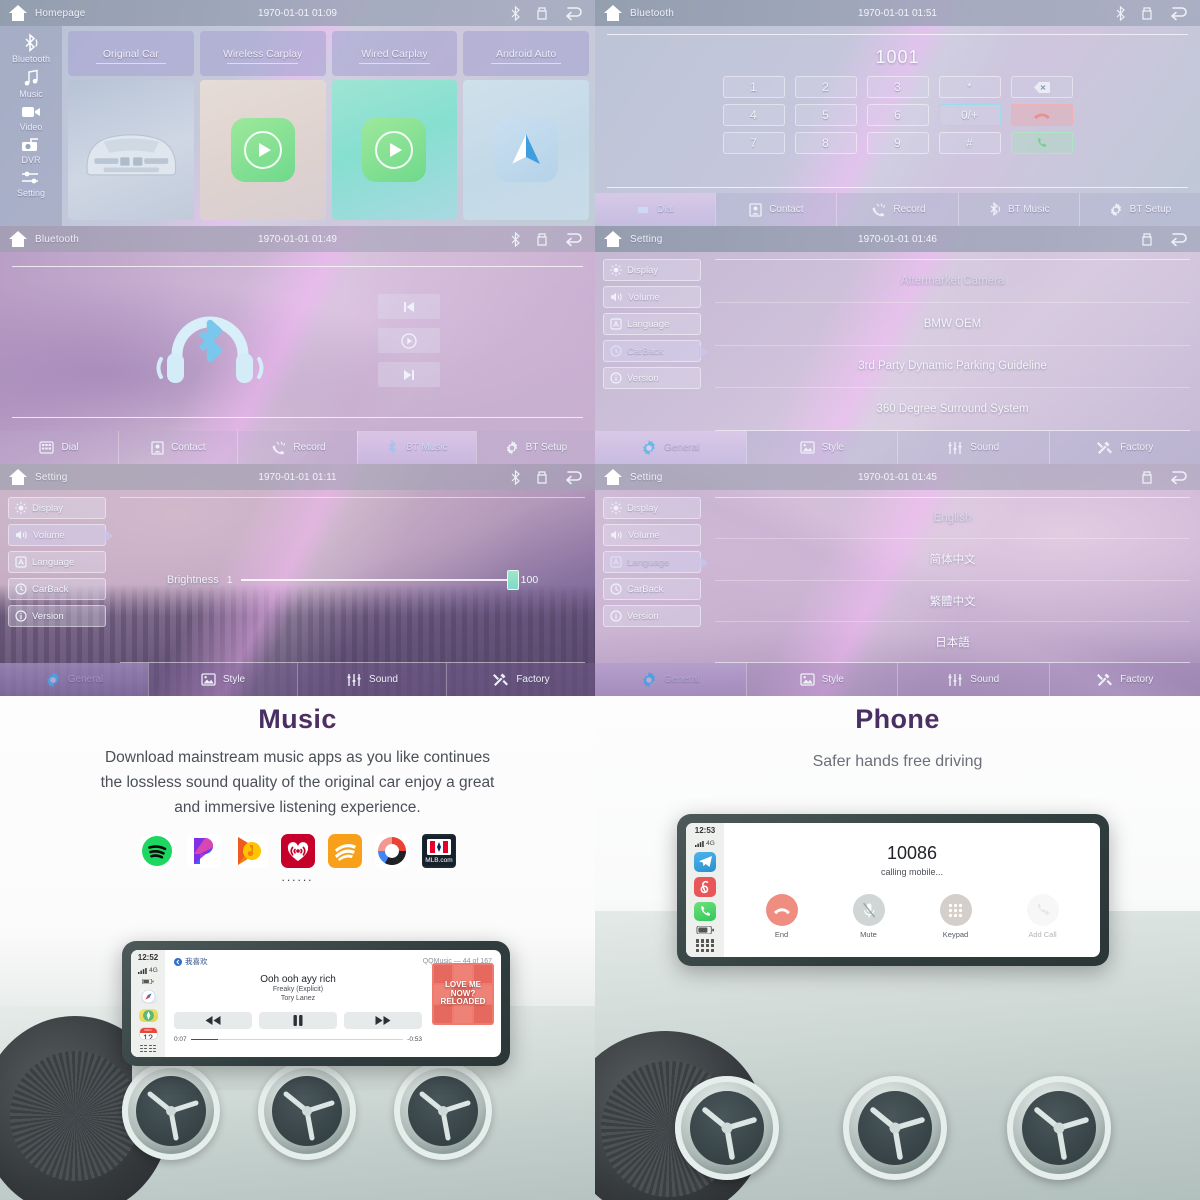 The height and width of the screenshot is (1200, 1200). I want to click on next-track-button, so click(409, 375).